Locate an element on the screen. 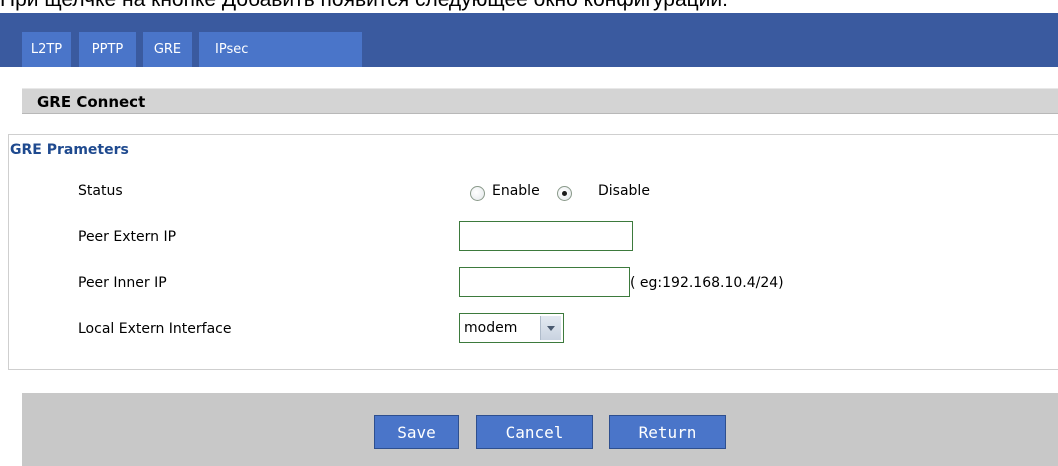  local-extern-interface-label: Local Extern Interface is located at coordinates (155, 329).